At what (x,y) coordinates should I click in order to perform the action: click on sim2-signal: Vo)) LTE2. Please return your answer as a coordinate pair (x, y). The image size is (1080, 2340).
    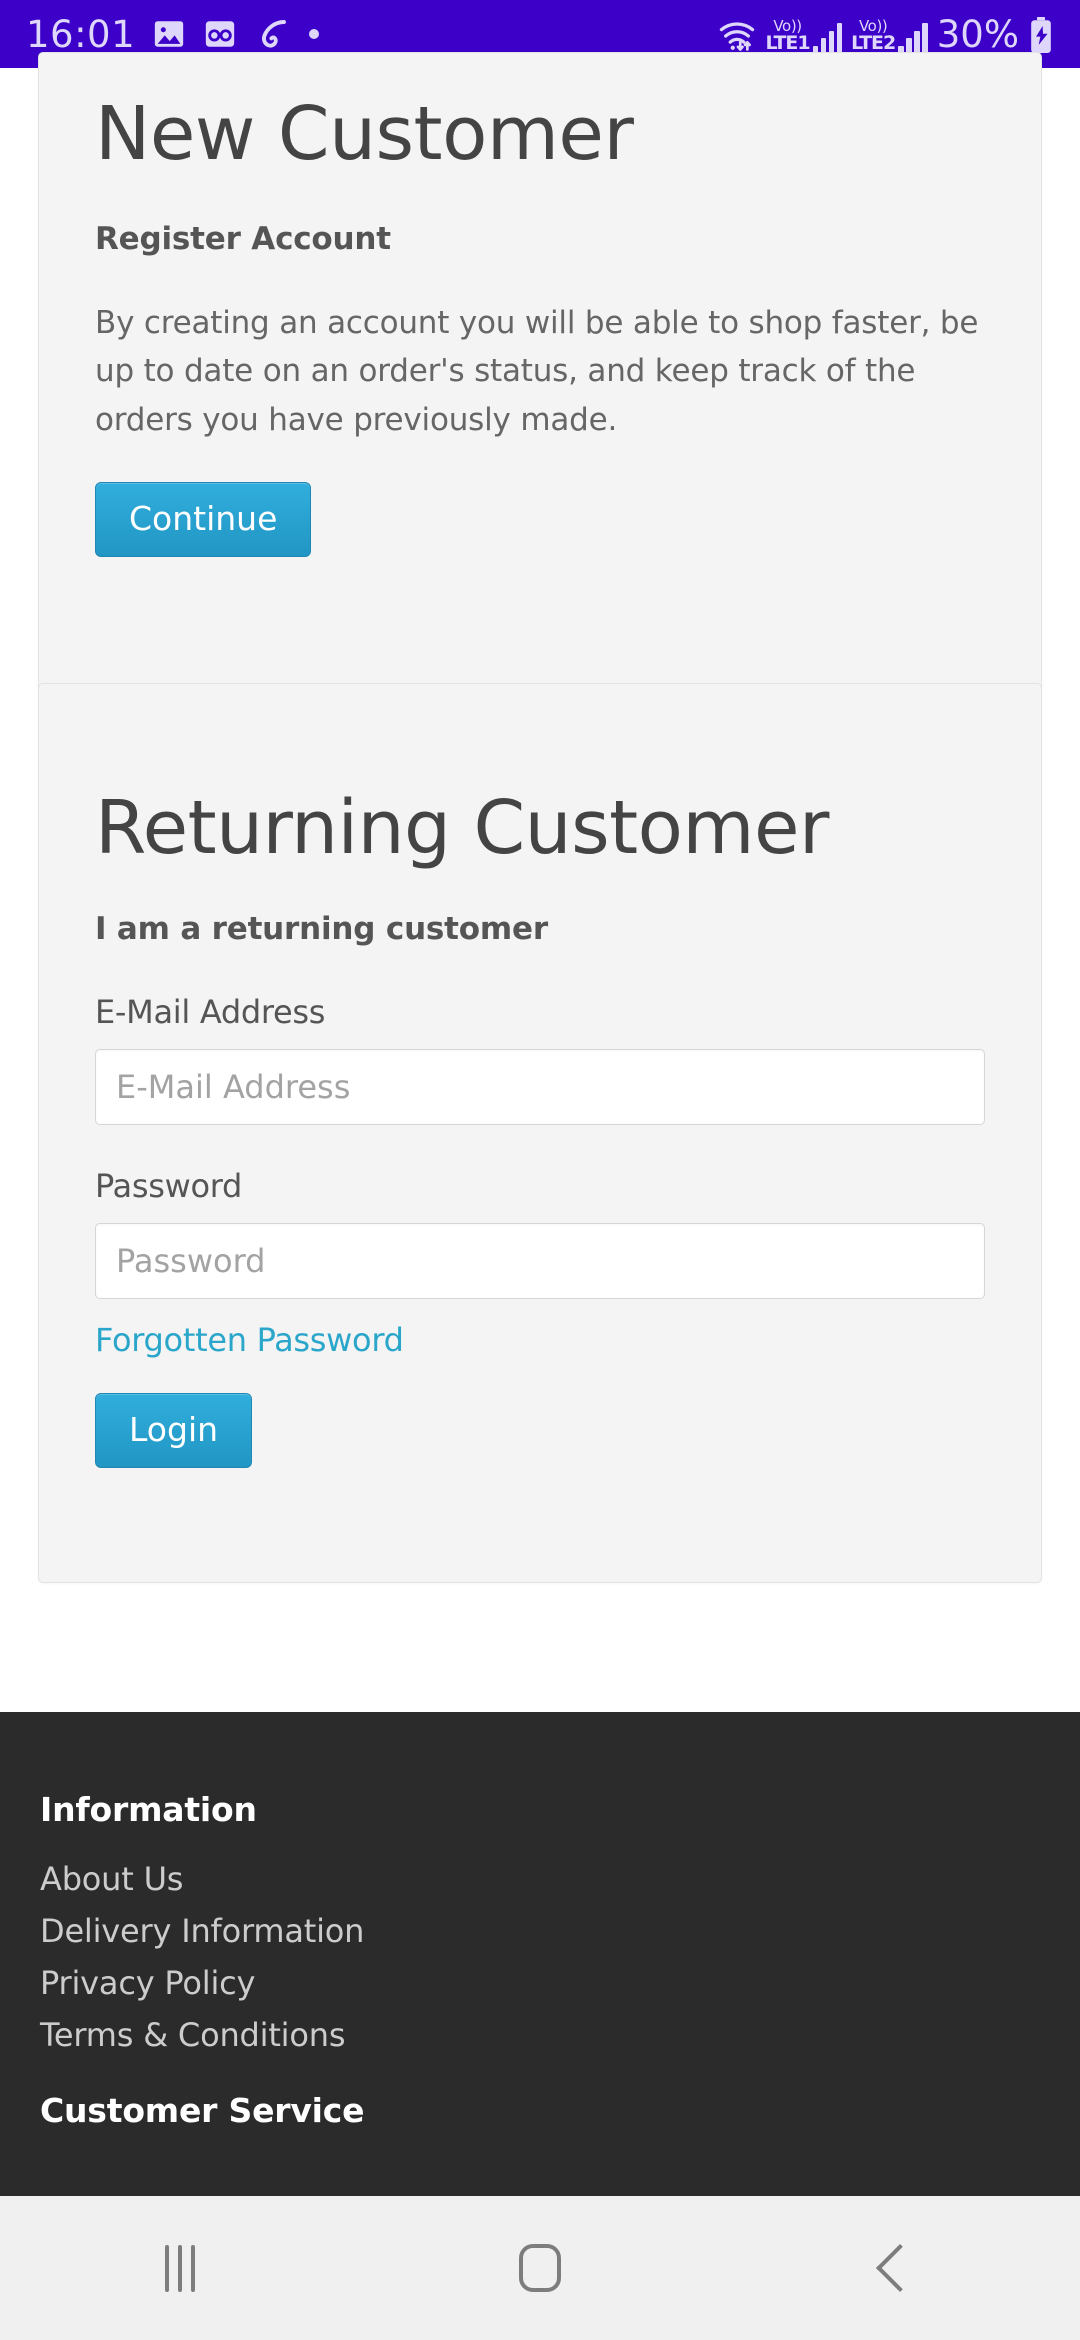
    Looking at the image, I should click on (889, 36).